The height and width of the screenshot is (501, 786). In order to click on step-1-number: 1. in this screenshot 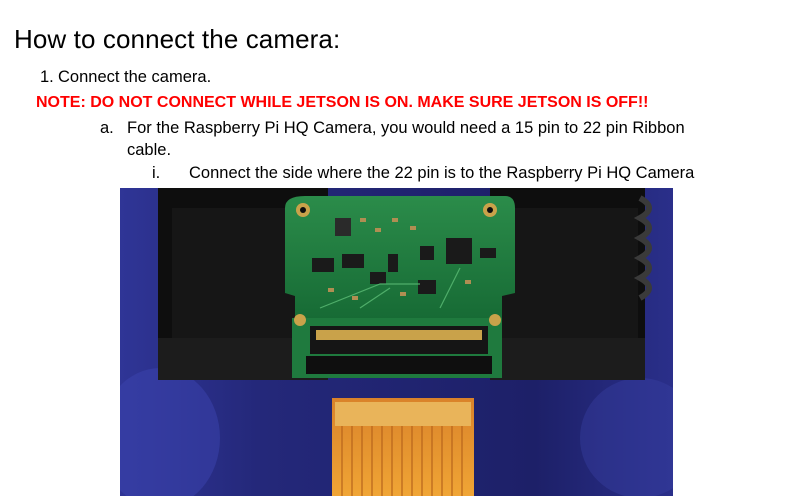, I will do `click(47, 77)`.